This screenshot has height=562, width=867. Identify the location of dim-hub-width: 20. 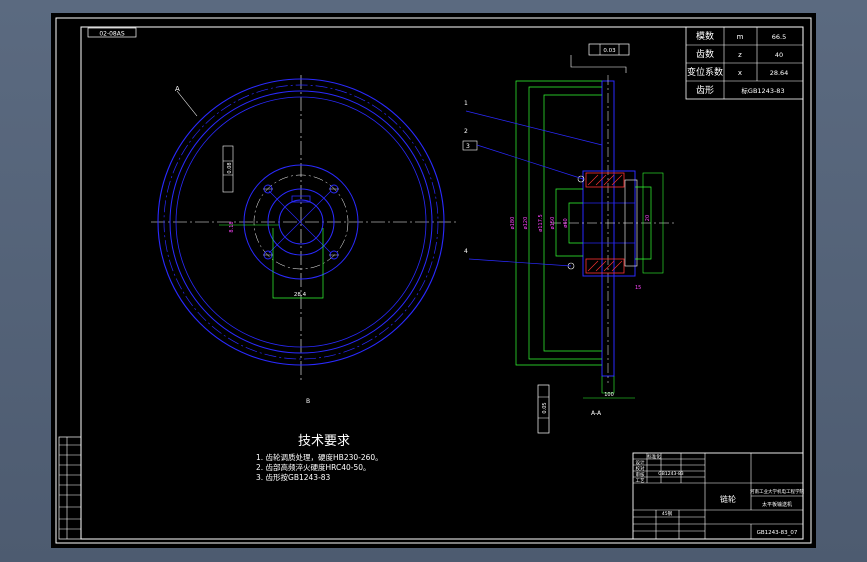
(648, 218).